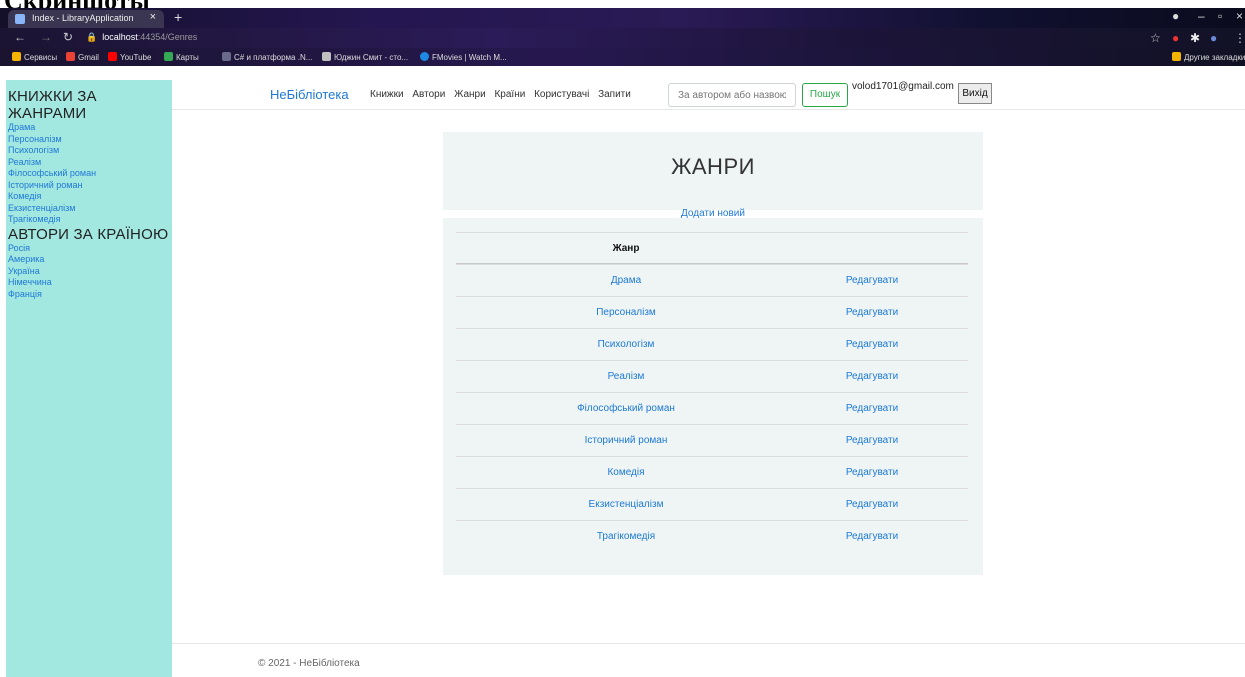 The width and height of the screenshot is (1245, 677). Describe the element at coordinates (387, 94) in the screenshot. I see `nav-link-books: Книжки` at that location.